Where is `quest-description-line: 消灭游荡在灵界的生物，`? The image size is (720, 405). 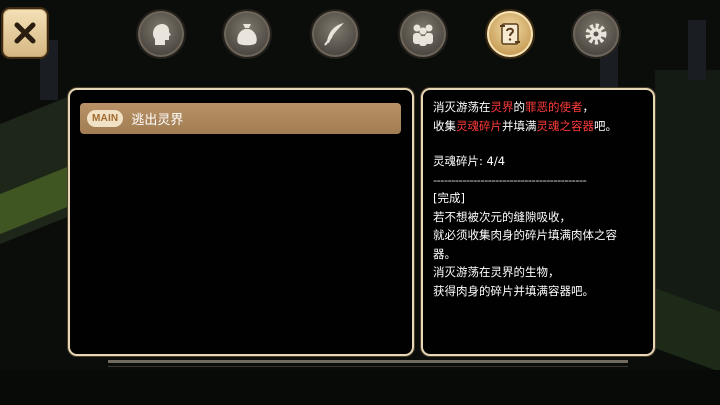
quest-description-line: 消灭游荡在灵界的生物， is located at coordinates (496, 272).